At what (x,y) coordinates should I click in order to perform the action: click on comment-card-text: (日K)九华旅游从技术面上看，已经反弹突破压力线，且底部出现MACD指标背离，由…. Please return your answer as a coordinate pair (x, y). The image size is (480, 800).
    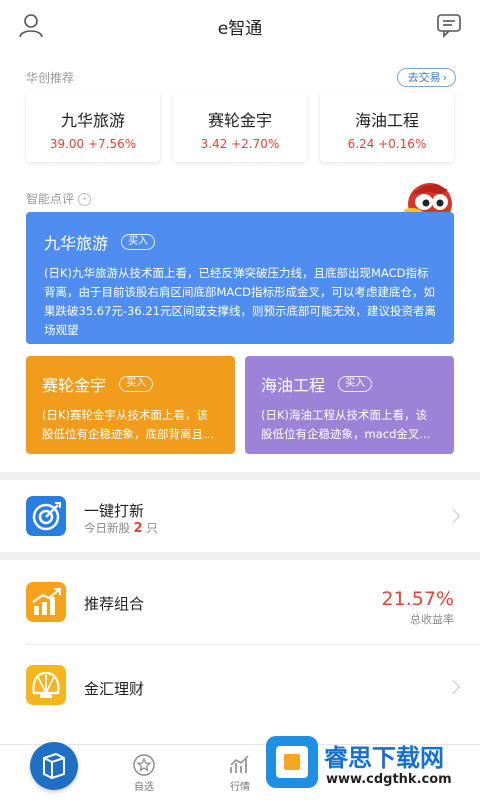
    Looking at the image, I should click on (240, 301).